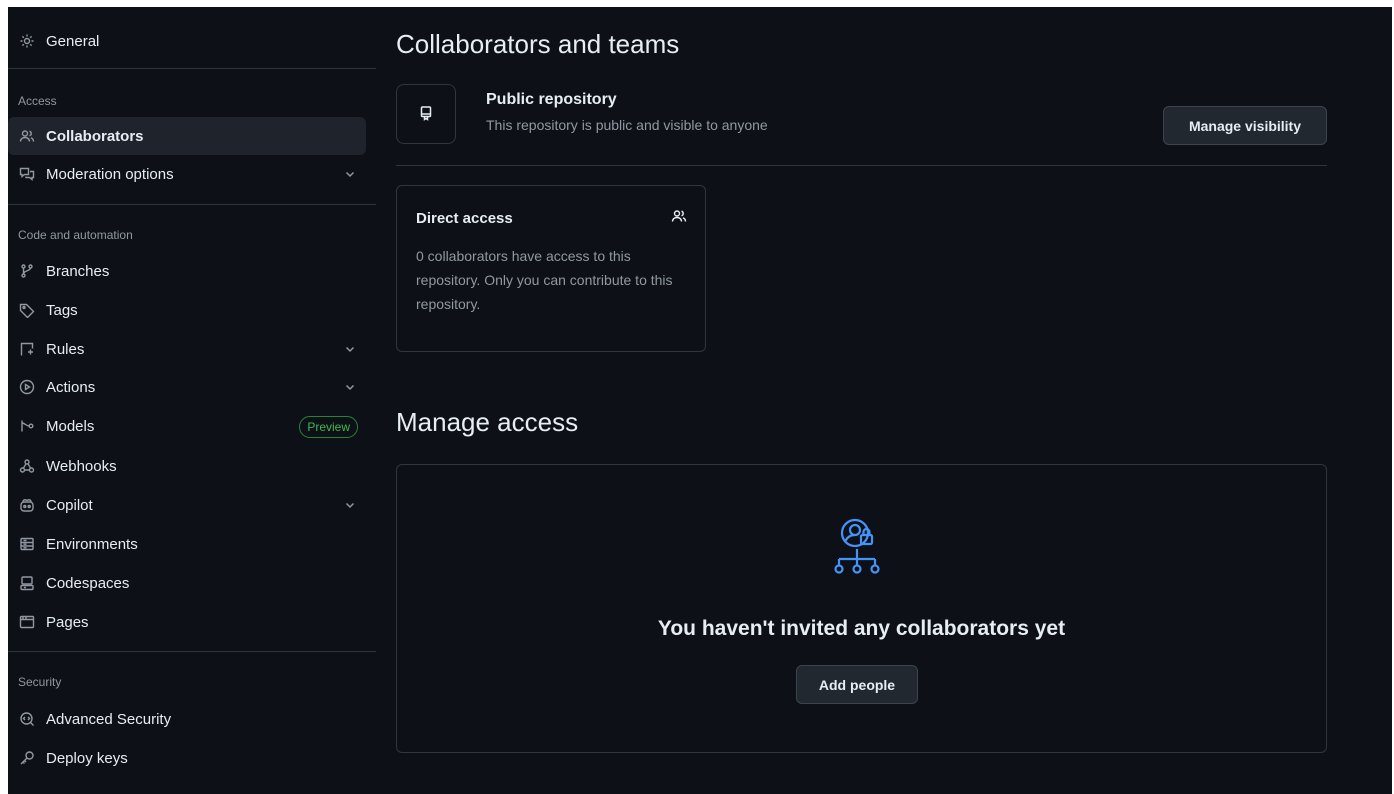 Image resolution: width=1394 pixels, height=794 pixels. What do you see at coordinates (187, 387) in the screenshot?
I see `sidebar-item-actions: Actions` at bounding box center [187, 387].